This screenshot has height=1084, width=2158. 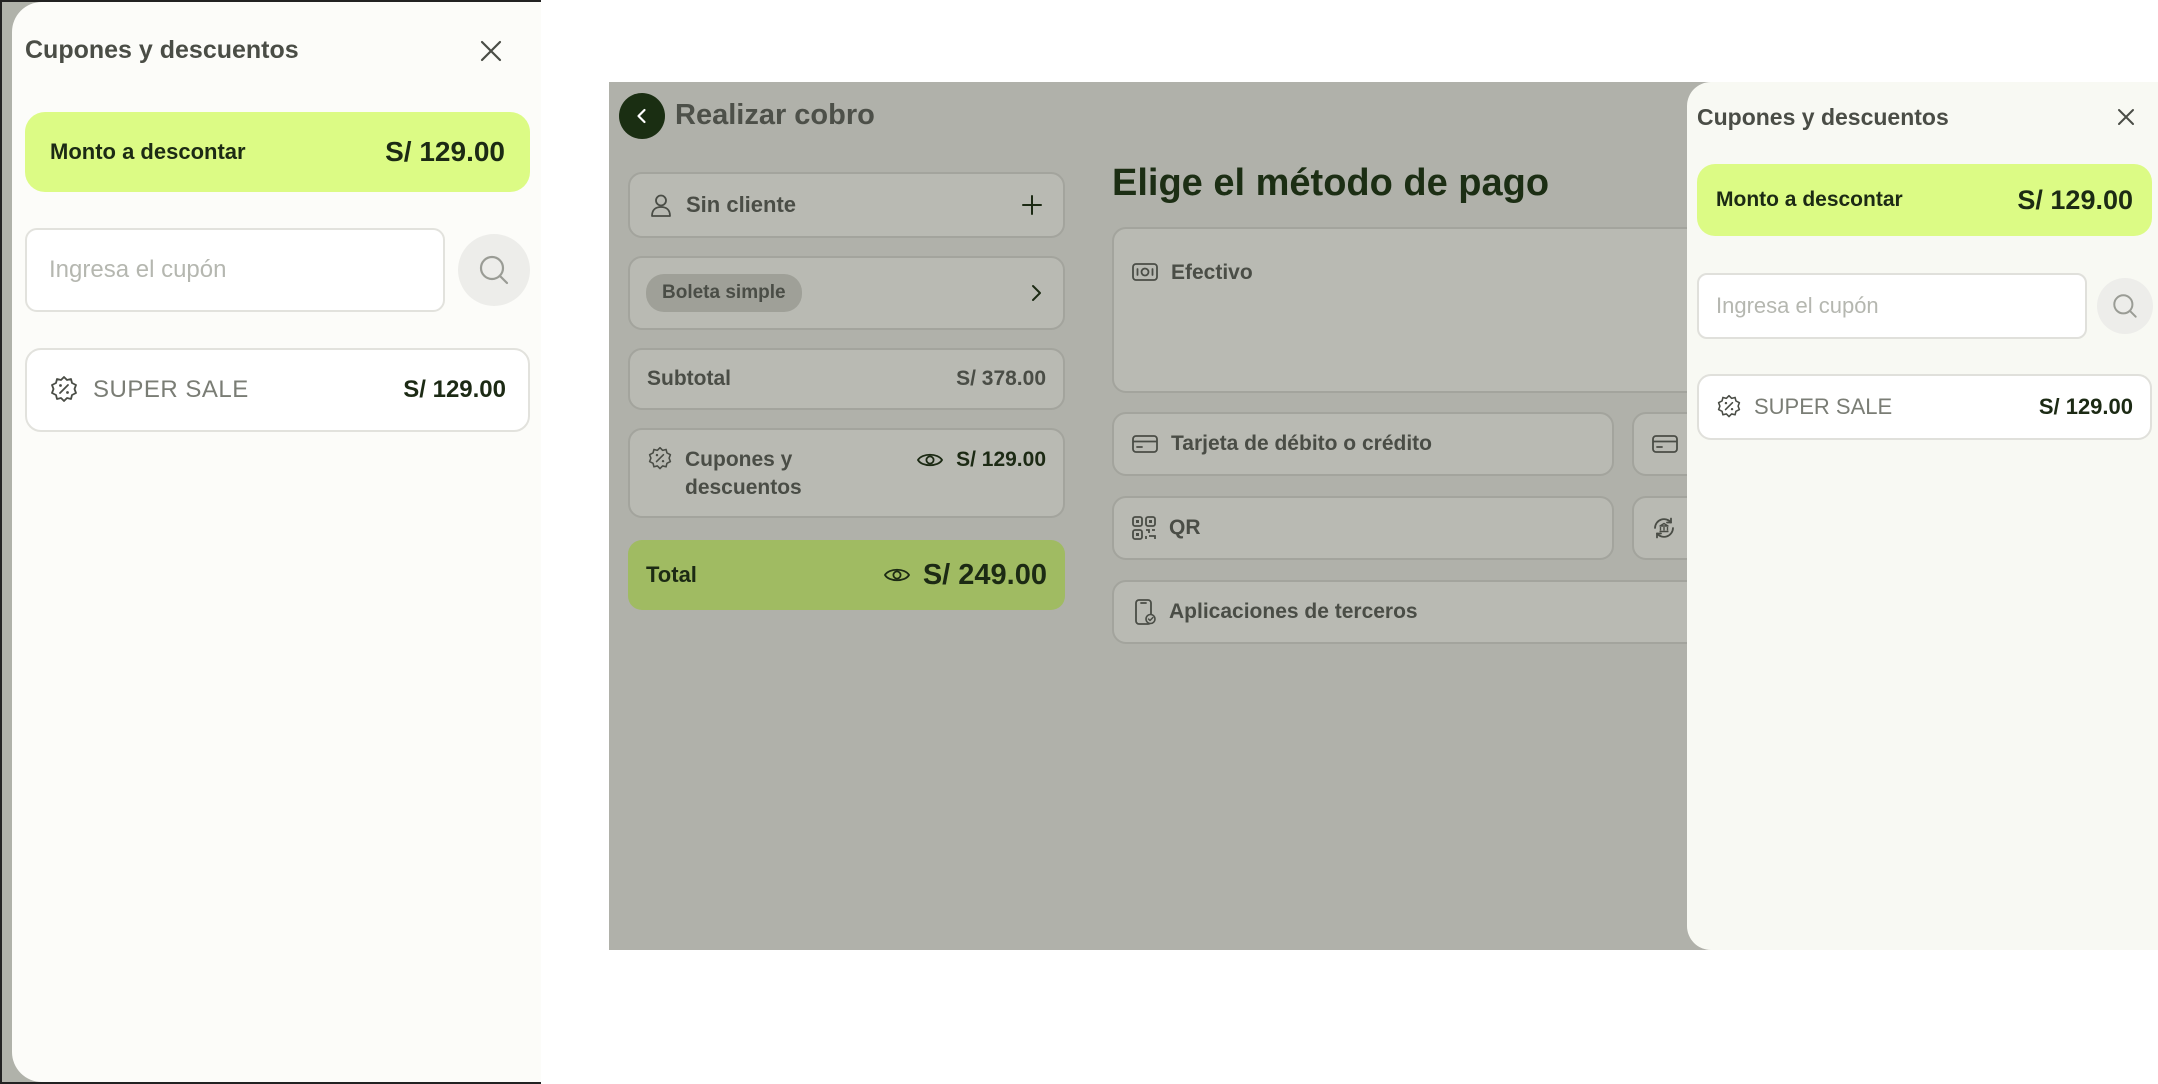 I want to click on page-title: Realizar cobro, so click(x=775, y=115).